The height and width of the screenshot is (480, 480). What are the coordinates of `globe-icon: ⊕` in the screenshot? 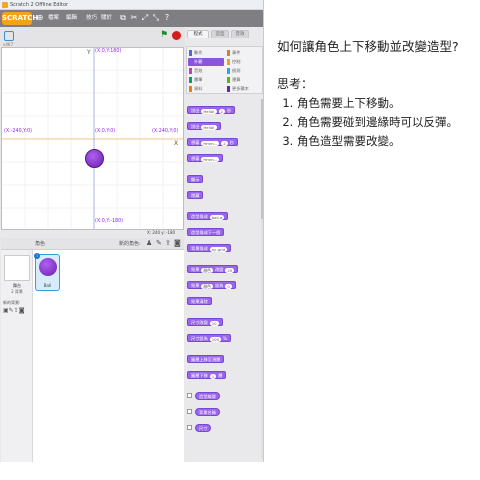 It's located at (40, 18).